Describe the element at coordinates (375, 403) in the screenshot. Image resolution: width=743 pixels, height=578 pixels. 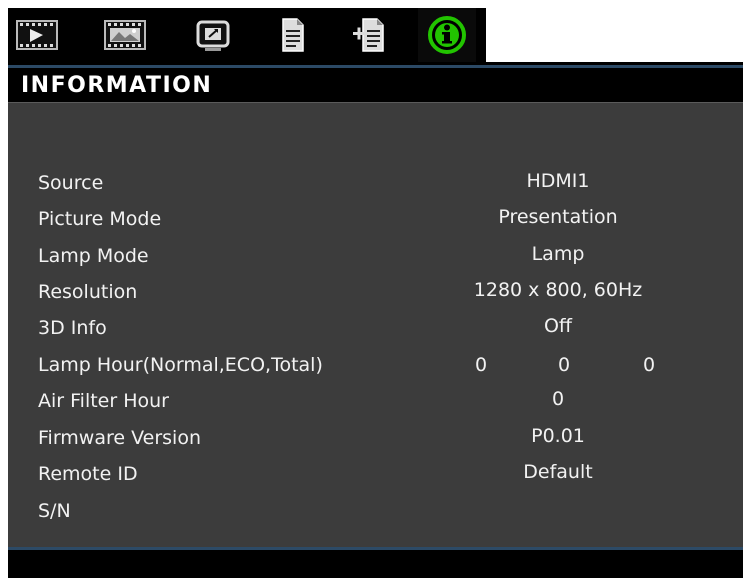
I see `info-row-air-filter-hour: Air Filter Hour 0` at that location.